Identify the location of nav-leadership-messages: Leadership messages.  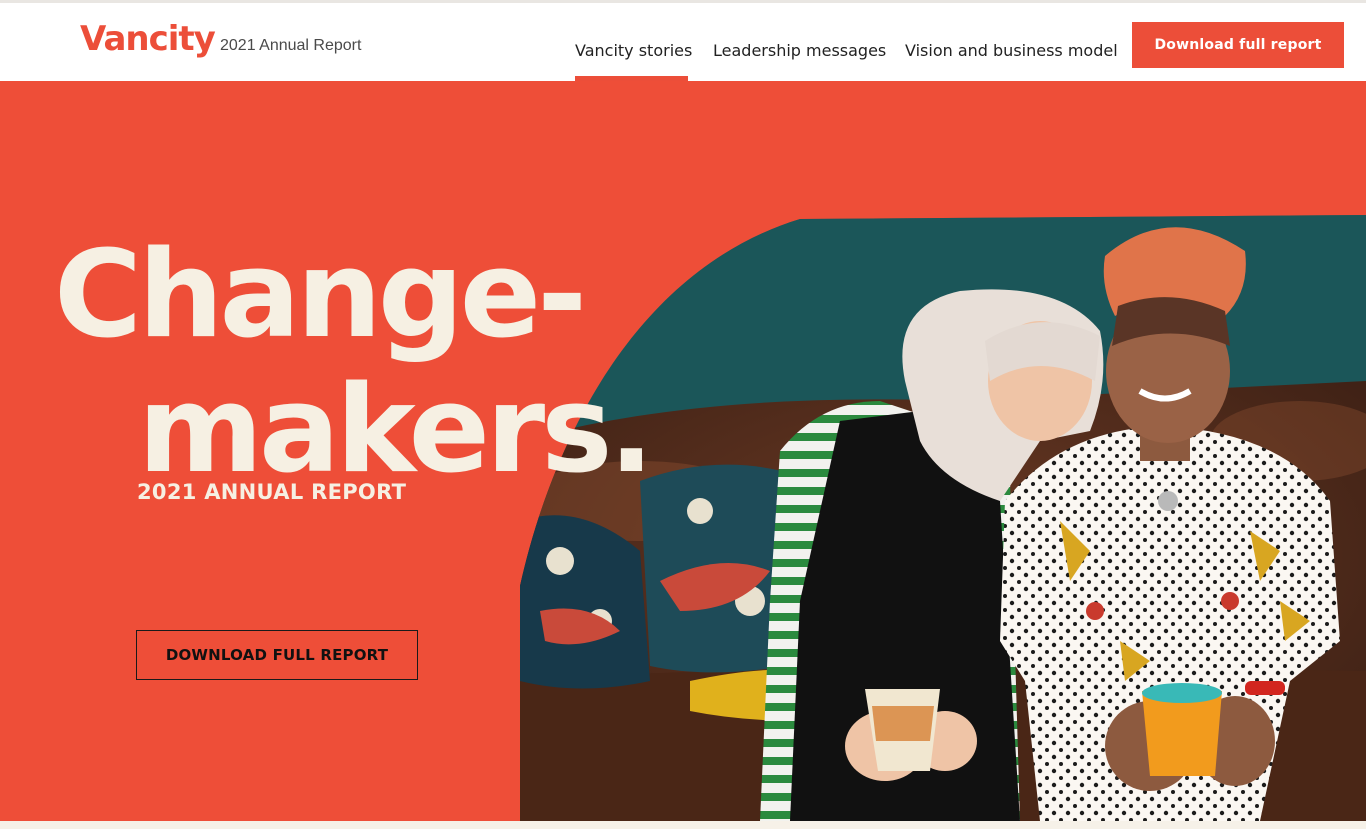
(799, 50).